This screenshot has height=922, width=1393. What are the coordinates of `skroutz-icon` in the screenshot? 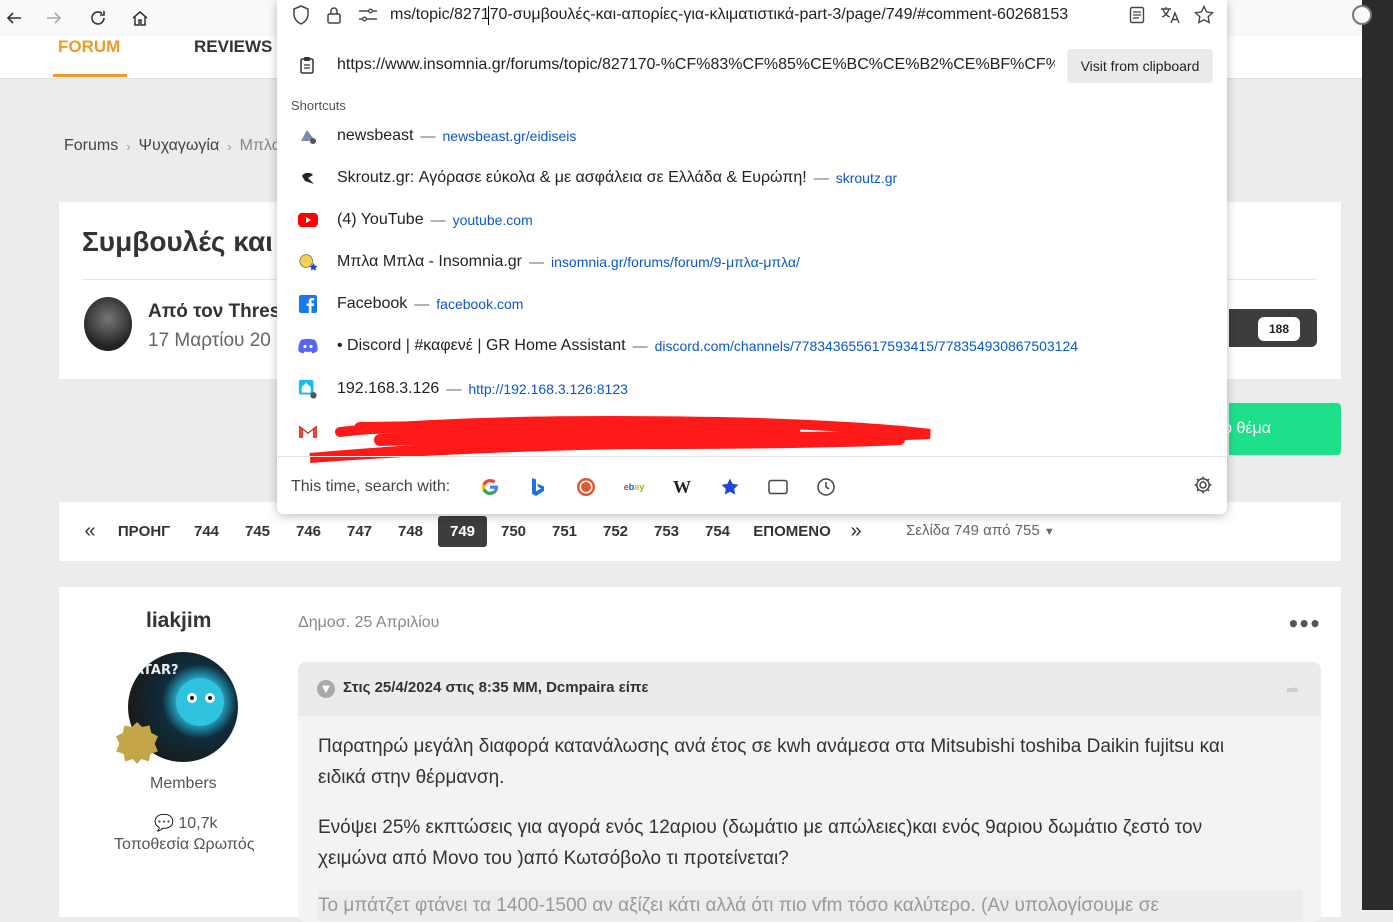 It's located at (308, 178).